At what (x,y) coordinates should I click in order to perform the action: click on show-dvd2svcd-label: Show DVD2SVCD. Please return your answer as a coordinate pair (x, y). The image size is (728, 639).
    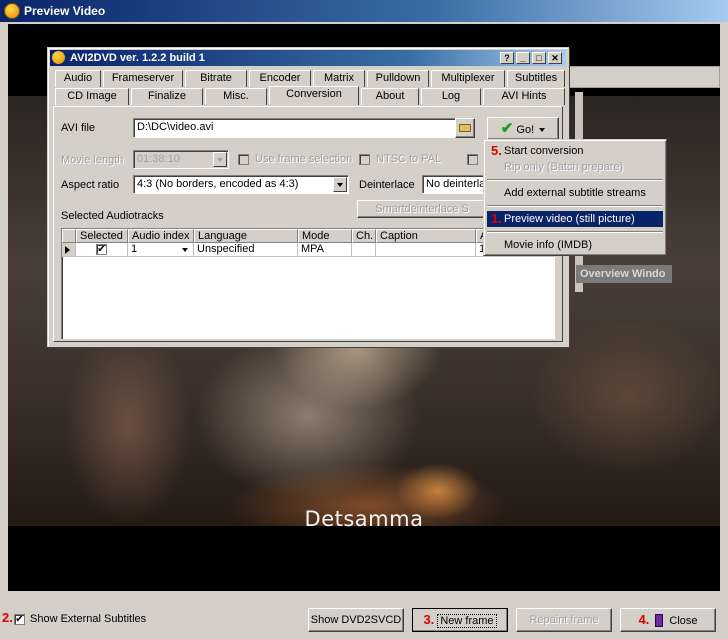
    Looking at the image, I should click on (356, 620).